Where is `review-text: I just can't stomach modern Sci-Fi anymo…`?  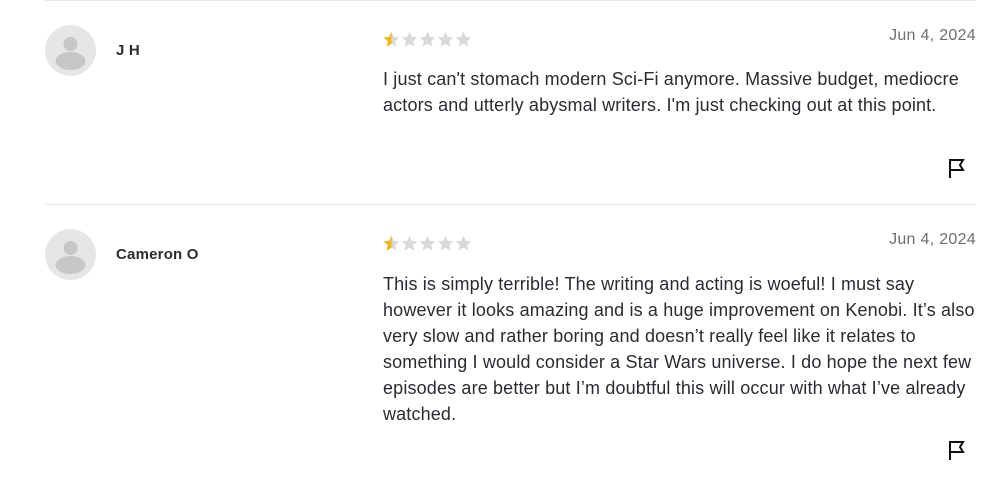
review-text: I just can't stomach modern Sci-Fi anymo… is located at coordinates (671, 92).